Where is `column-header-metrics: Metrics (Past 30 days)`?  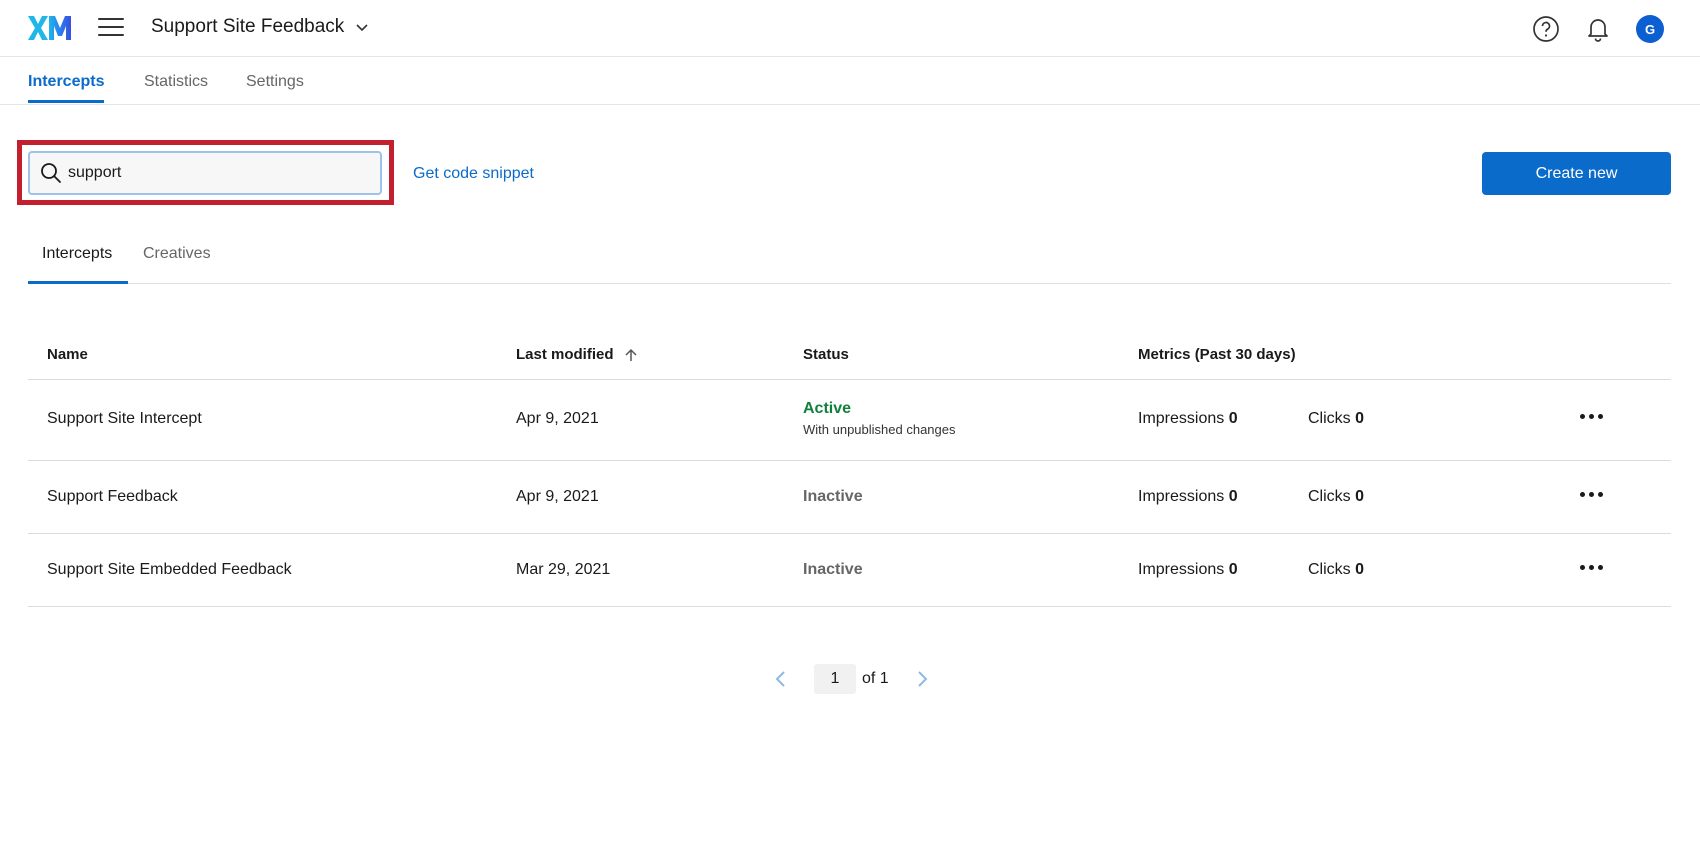 column-header-metrics: Metrics (Past 30 days) is located at coordinates (1217, 354).